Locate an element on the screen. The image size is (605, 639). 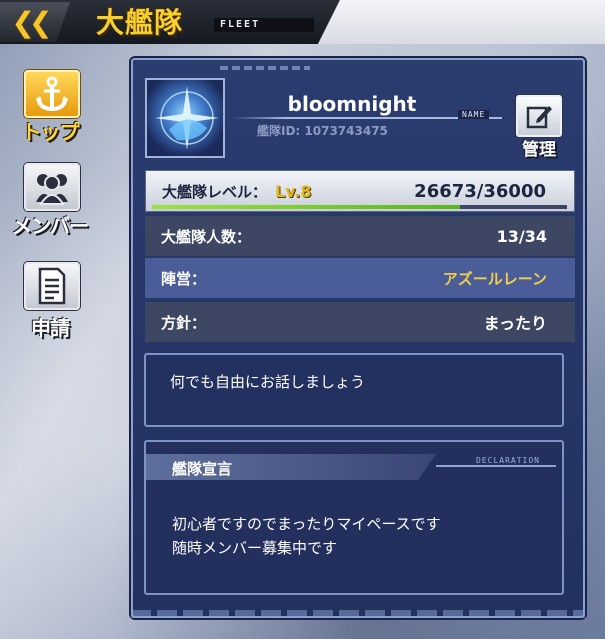
fleet-faction-row: 陣営： アズールレーン is located at coordinates (360, 278).